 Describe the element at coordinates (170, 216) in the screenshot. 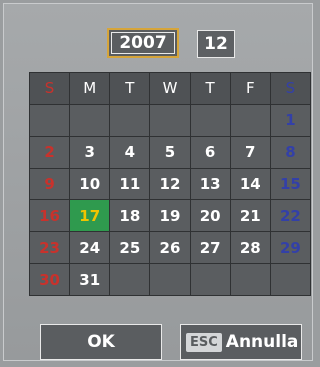

I see `day-cell: 19` at that location.